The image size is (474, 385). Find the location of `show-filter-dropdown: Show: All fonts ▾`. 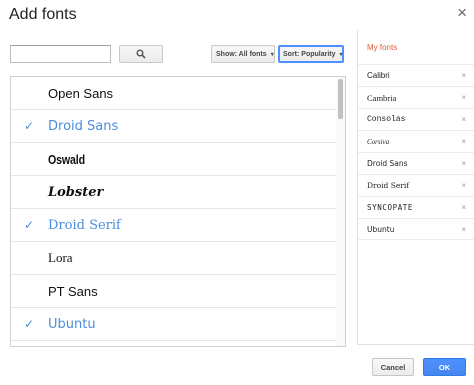

show-filter-dropdown: Show: All fonts ▾ is located at coordinates (243, 54).